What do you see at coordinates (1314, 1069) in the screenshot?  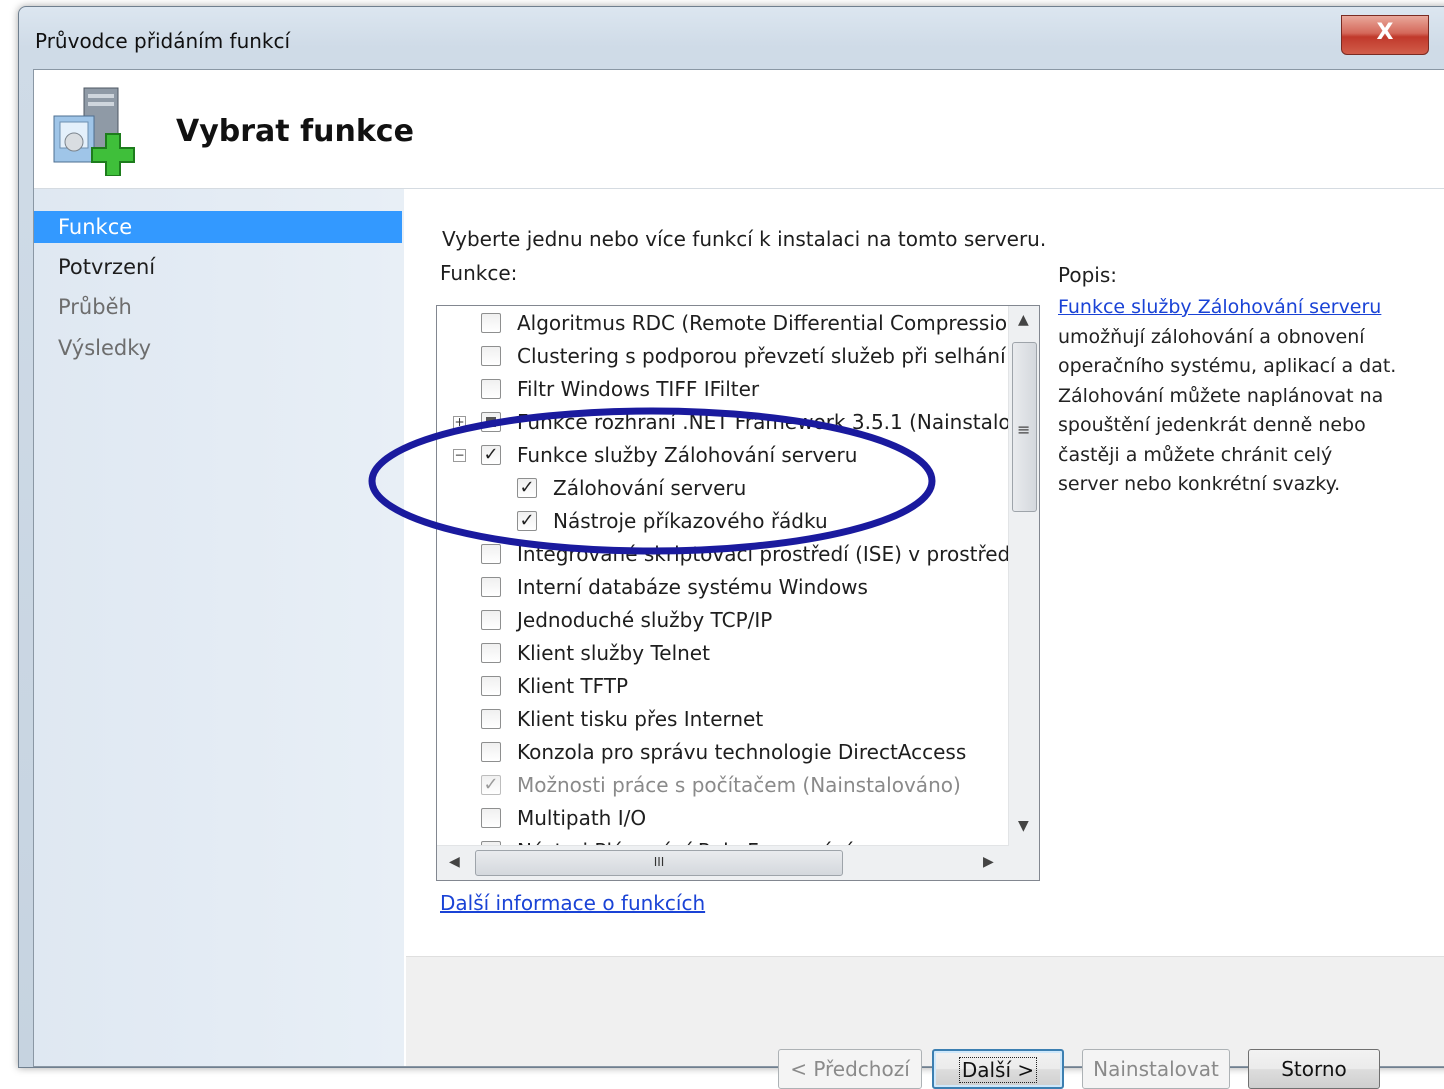 I see `cancel-button: Storno` at bounding box center [1314, 1069].